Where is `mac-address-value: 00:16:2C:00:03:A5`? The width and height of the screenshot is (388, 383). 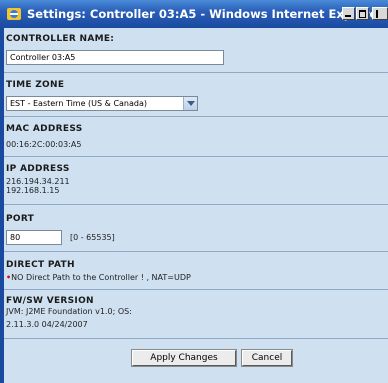 mac-address-value: 00:16:2C:00:03:A5 is located at coordinates (44, 144).